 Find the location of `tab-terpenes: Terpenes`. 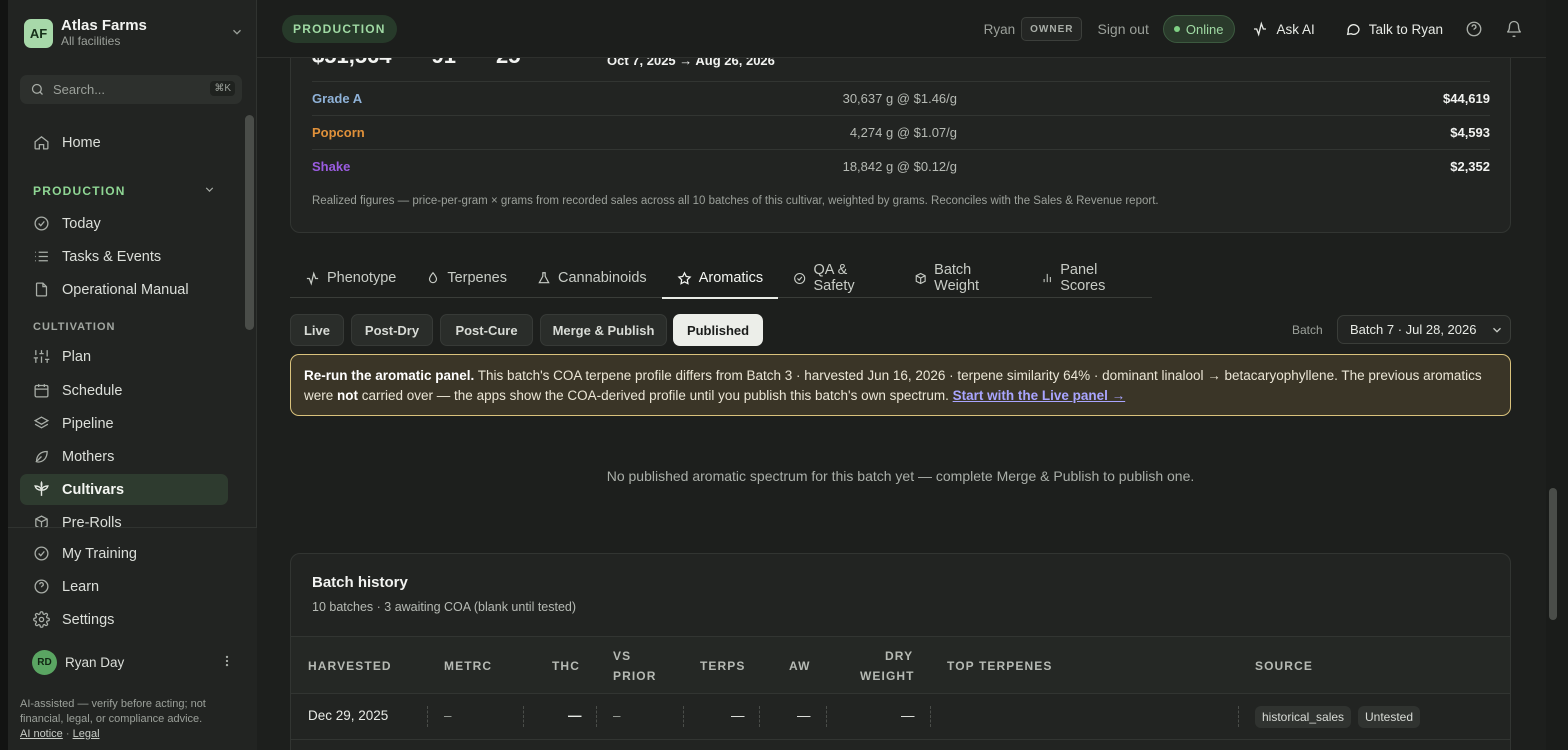

tab-terpenes: Terpenes is located at coordinates (466, 278).